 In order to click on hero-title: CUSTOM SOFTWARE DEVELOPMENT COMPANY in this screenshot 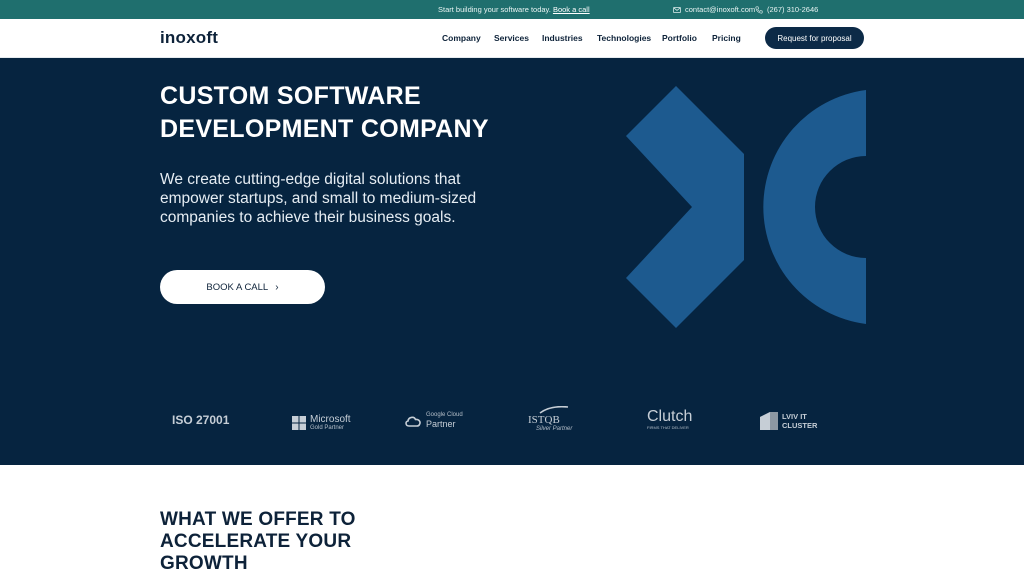, I will do `click(350, 113)`.